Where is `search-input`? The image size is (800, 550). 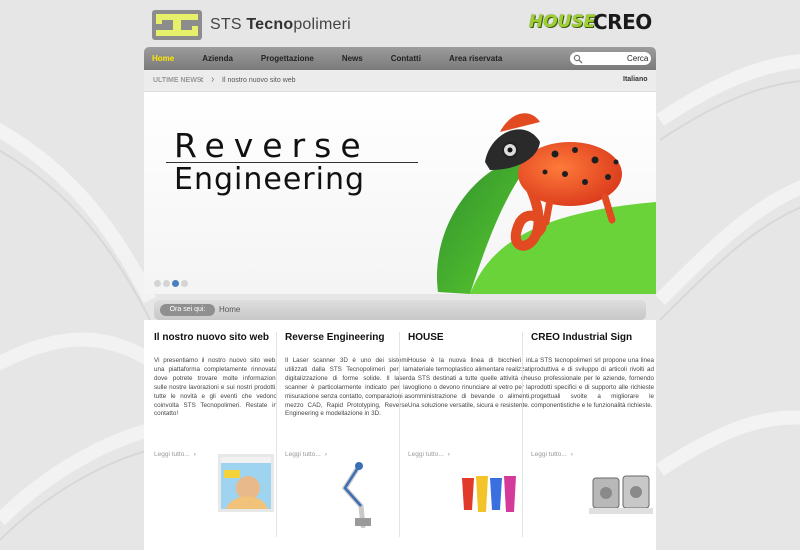 search-input is located at coordinates (602, 58).